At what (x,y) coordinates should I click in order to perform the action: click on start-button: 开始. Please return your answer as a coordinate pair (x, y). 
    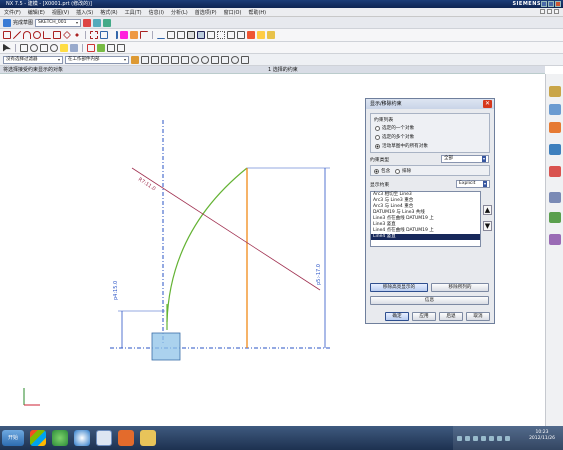
    Looking at the image, I should click on (13, 438).